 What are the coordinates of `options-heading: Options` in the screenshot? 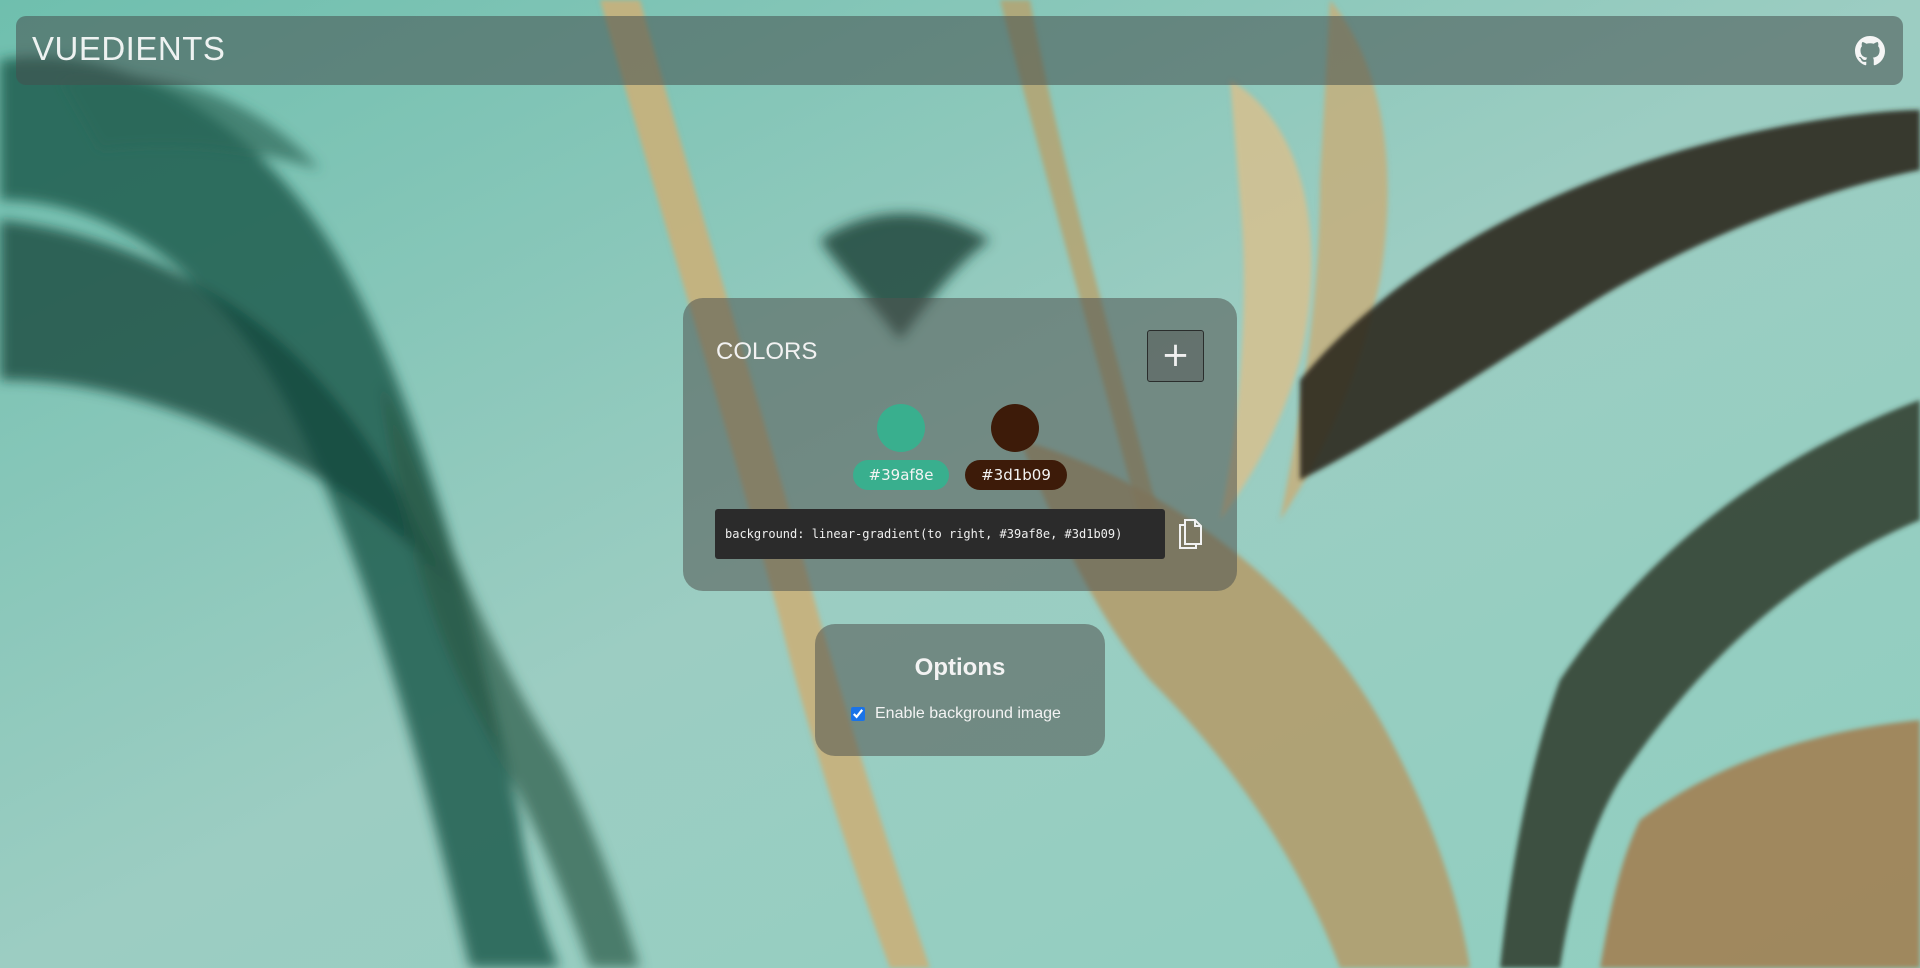 It's located at (960, 667).